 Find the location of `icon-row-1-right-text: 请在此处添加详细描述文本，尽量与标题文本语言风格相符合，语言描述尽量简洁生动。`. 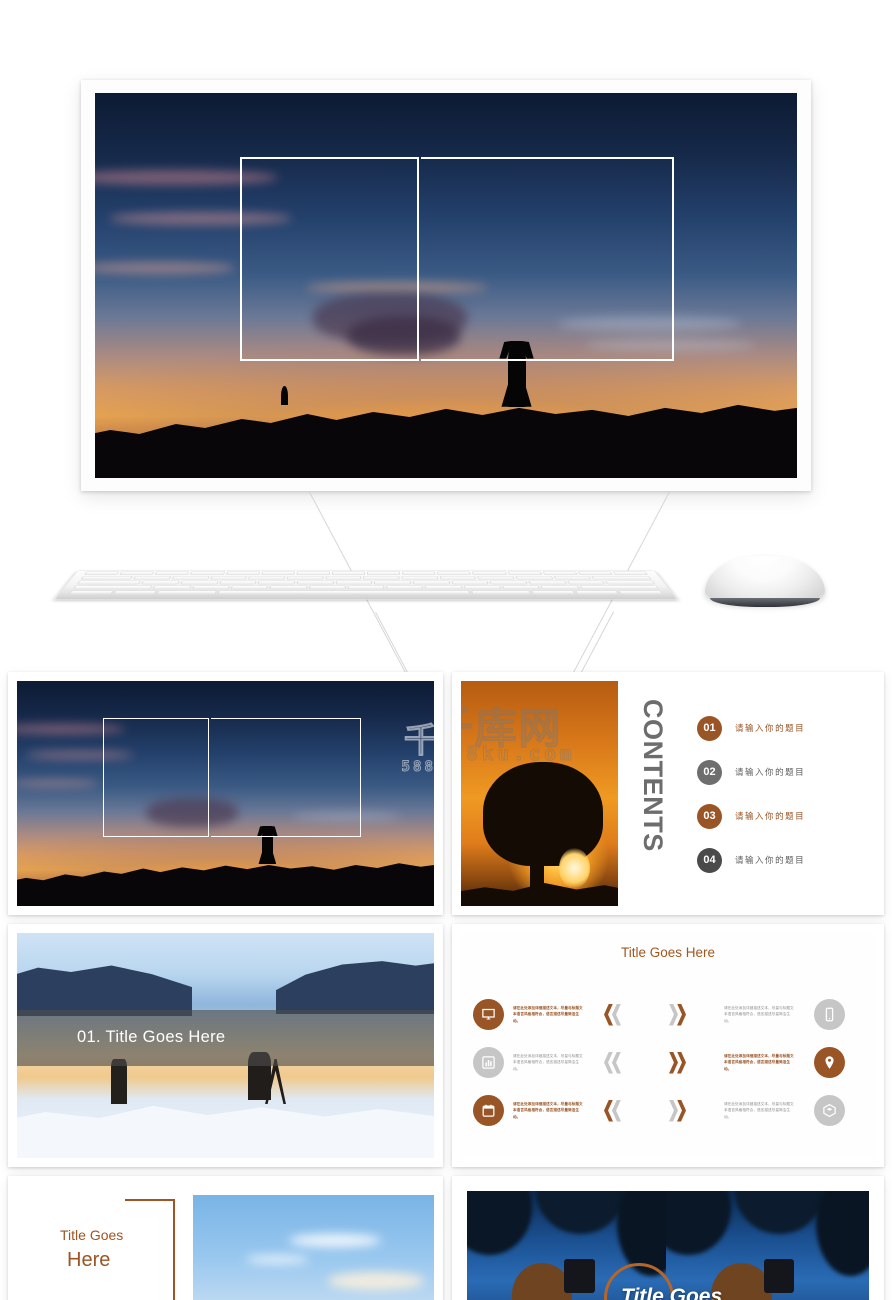

icon-row-1-right-text: 请在此处添加详细描述文本，尽量与标题文本语言风格相符合，语言描述尽量简洁生动。 is located at coordinates (759, 1014).